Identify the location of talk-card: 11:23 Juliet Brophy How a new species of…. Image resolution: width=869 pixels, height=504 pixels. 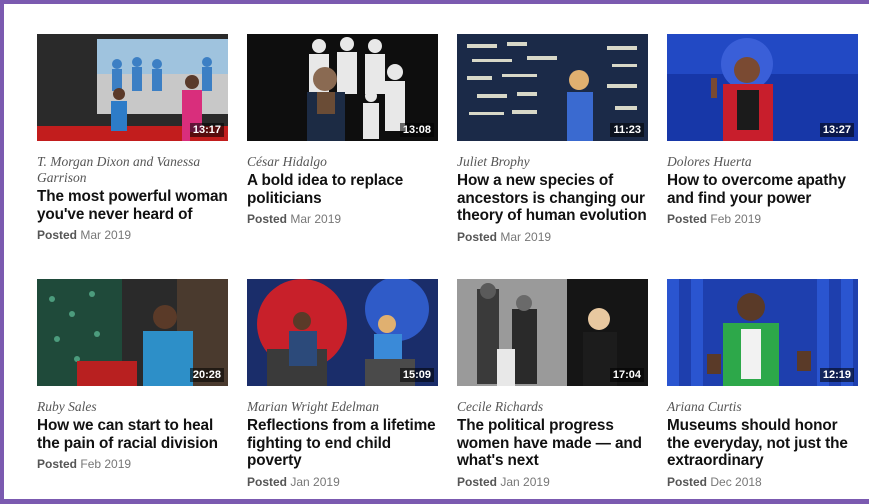
(552, 156).